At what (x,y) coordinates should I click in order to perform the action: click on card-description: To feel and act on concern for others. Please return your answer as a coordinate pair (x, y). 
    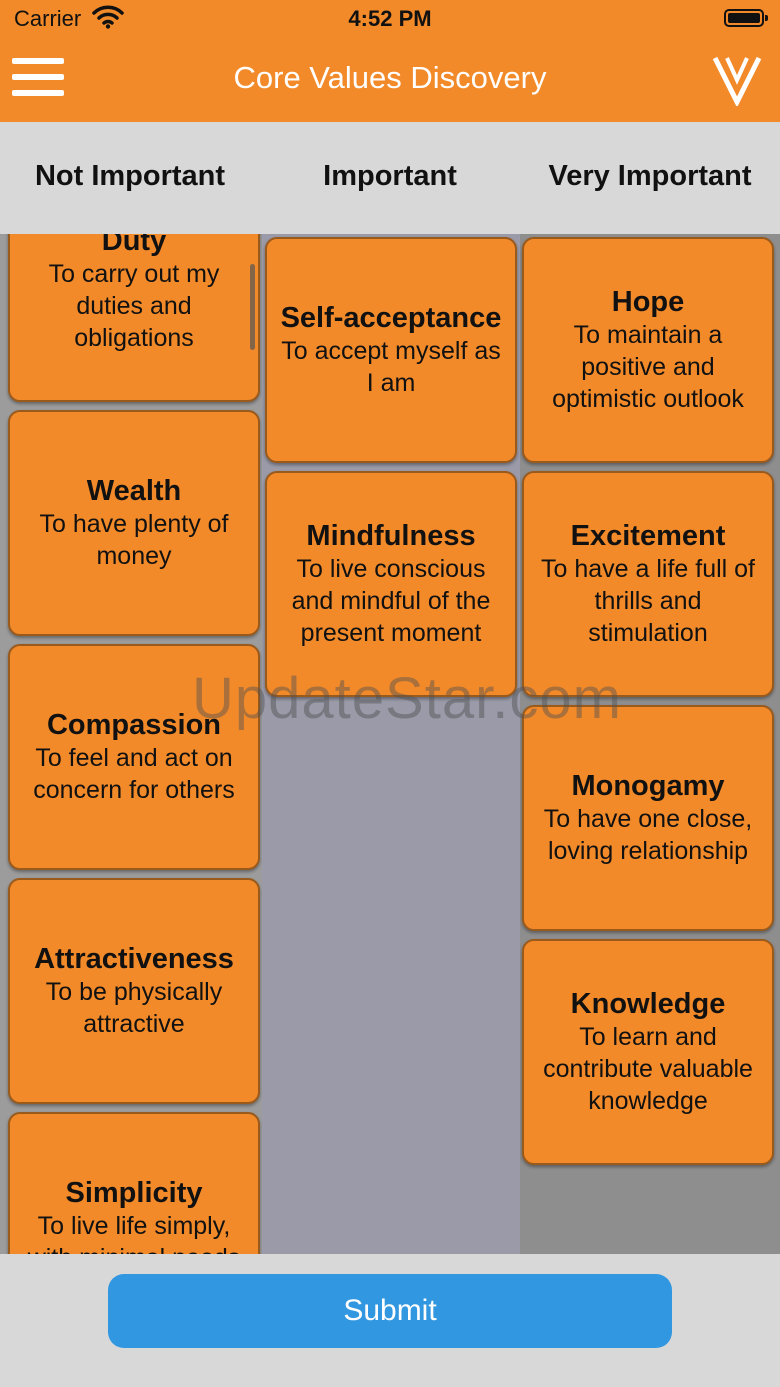
    Looking at the image, I should click on (134, 774).